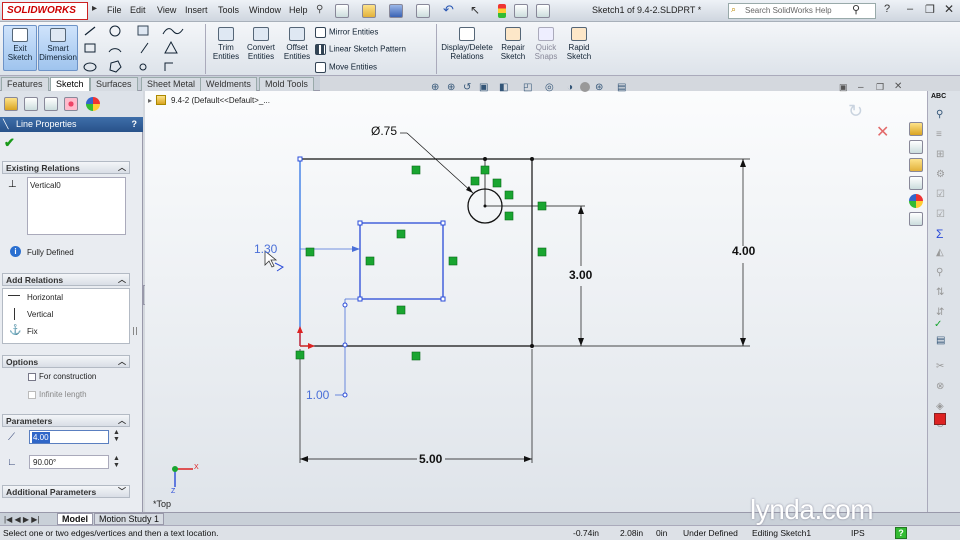 The height and width of the screenshot is (540, 960). I want to click on smart-dimension-button: Smart Dimension, so click(58, 48).